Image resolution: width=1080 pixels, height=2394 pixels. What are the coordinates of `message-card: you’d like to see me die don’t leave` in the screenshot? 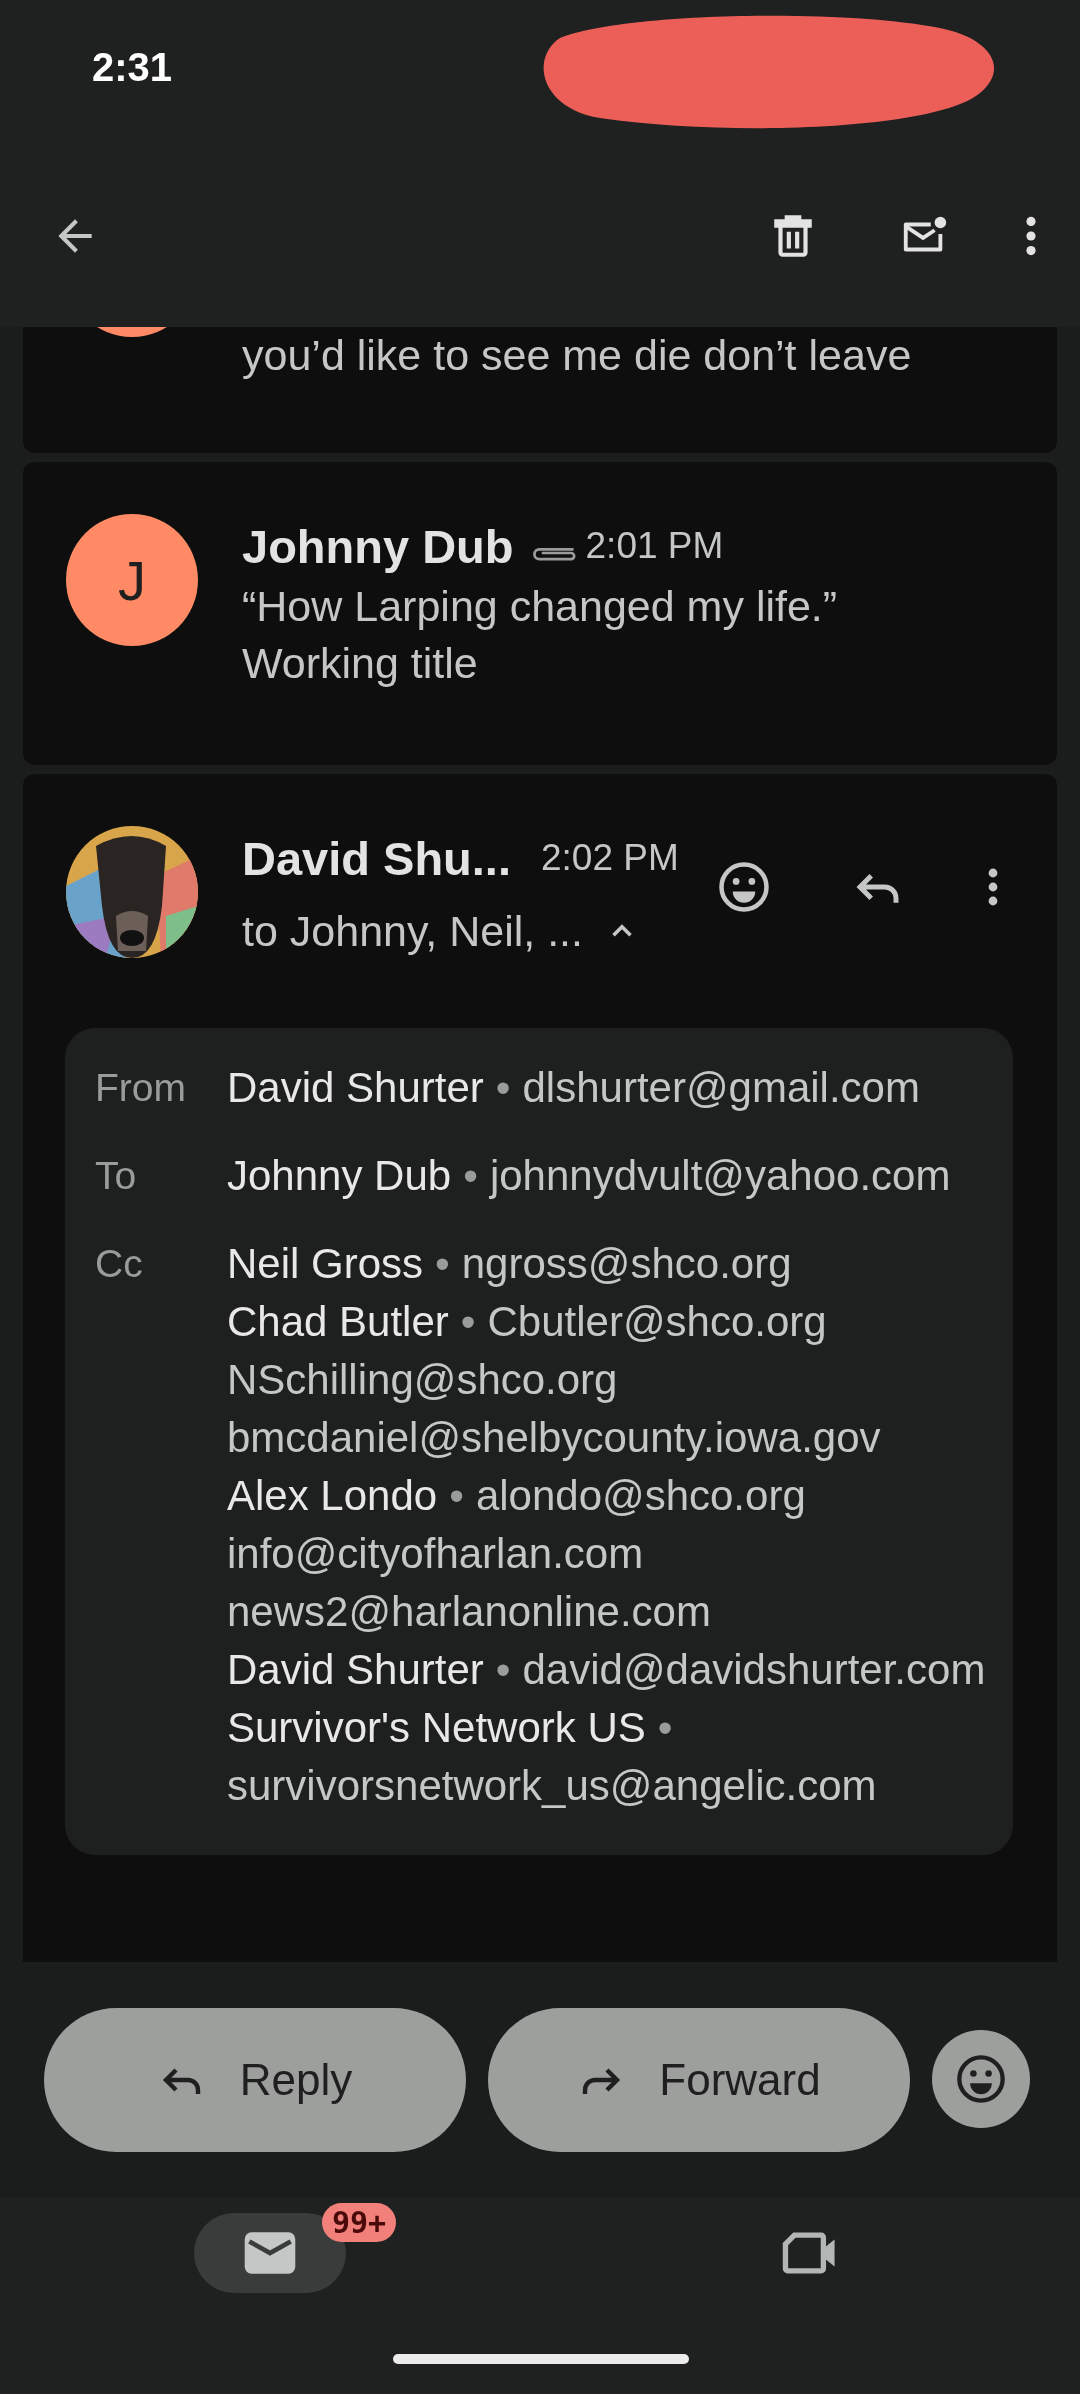 It's located at (540, 390).